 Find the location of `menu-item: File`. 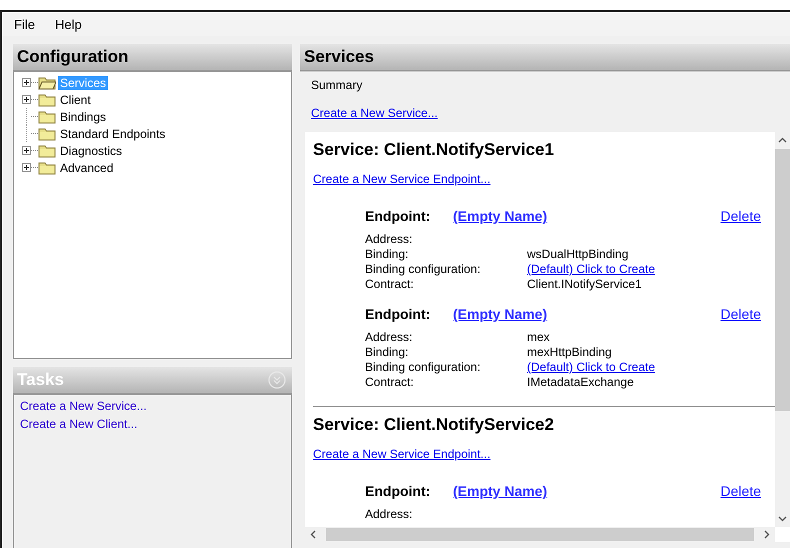

menu-item: File is located at coordinates (24, 24).